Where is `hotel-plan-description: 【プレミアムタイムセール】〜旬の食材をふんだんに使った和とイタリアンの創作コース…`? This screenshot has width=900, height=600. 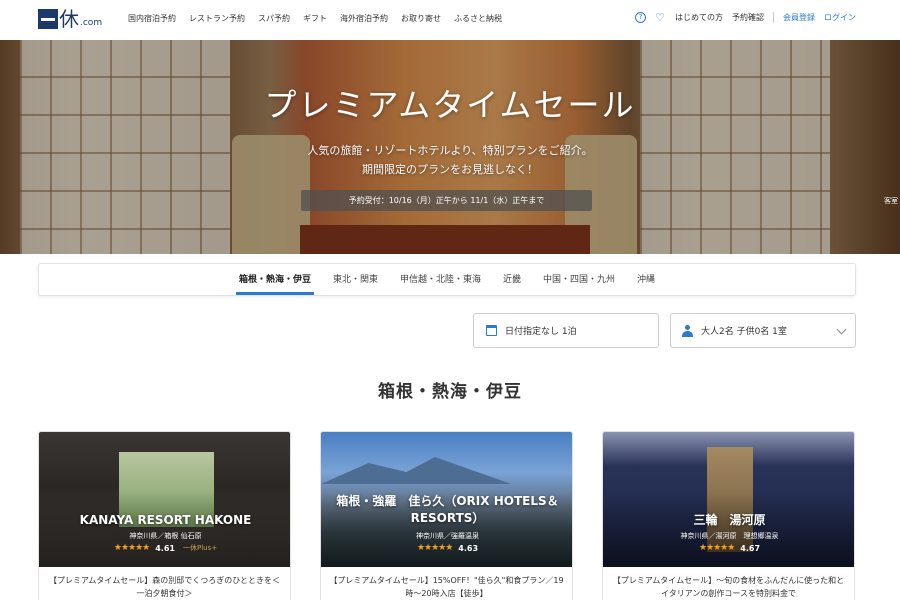 hotel-plan-description: 【プレミアムタイムセール】〜旬の食材をふんだんに使った和とイタリアンの創作コース… is located at coordinates (728, 587).